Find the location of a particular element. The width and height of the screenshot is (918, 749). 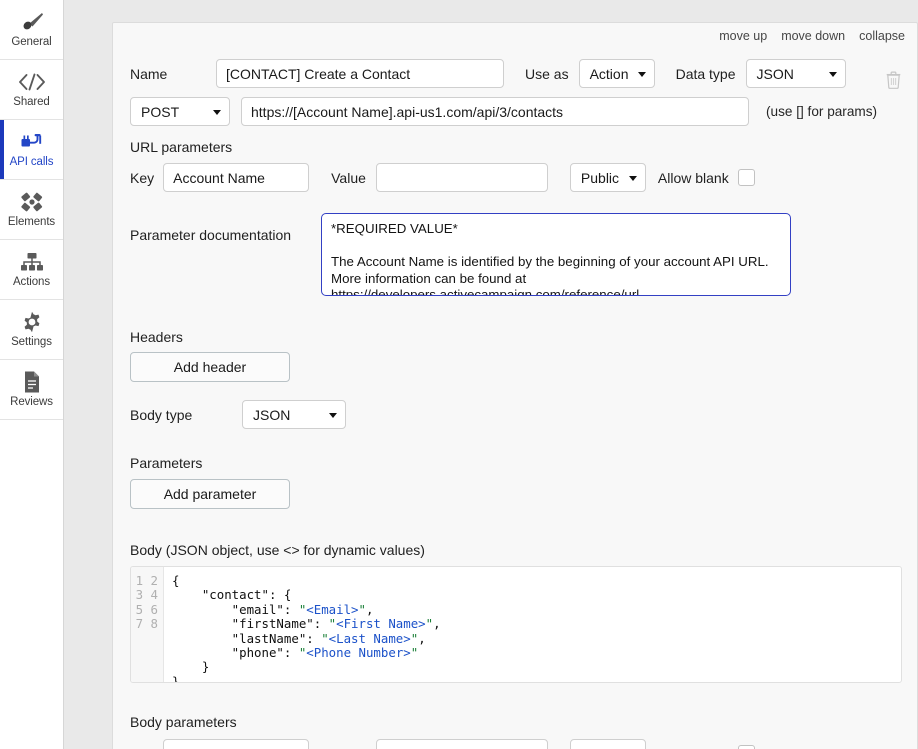

sidebar-item-actions: Actions is located at coordinates (31, 270).